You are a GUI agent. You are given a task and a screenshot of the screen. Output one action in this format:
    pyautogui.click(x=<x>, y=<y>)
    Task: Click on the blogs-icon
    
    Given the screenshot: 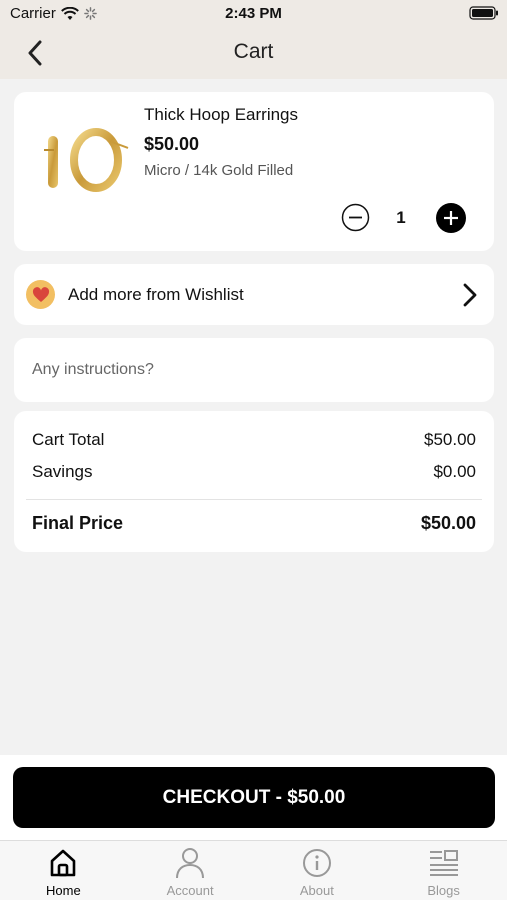 What is the action you would take?
    pyautogui.click(x=443, y=863)
    